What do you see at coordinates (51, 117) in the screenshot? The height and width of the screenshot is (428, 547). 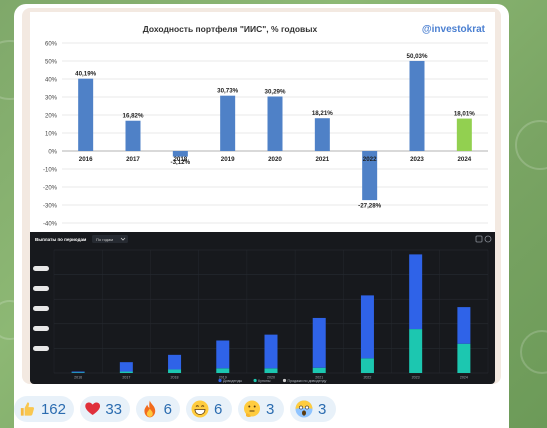 I see `y-tick-label: 20%` at bounding box center [51, 117].